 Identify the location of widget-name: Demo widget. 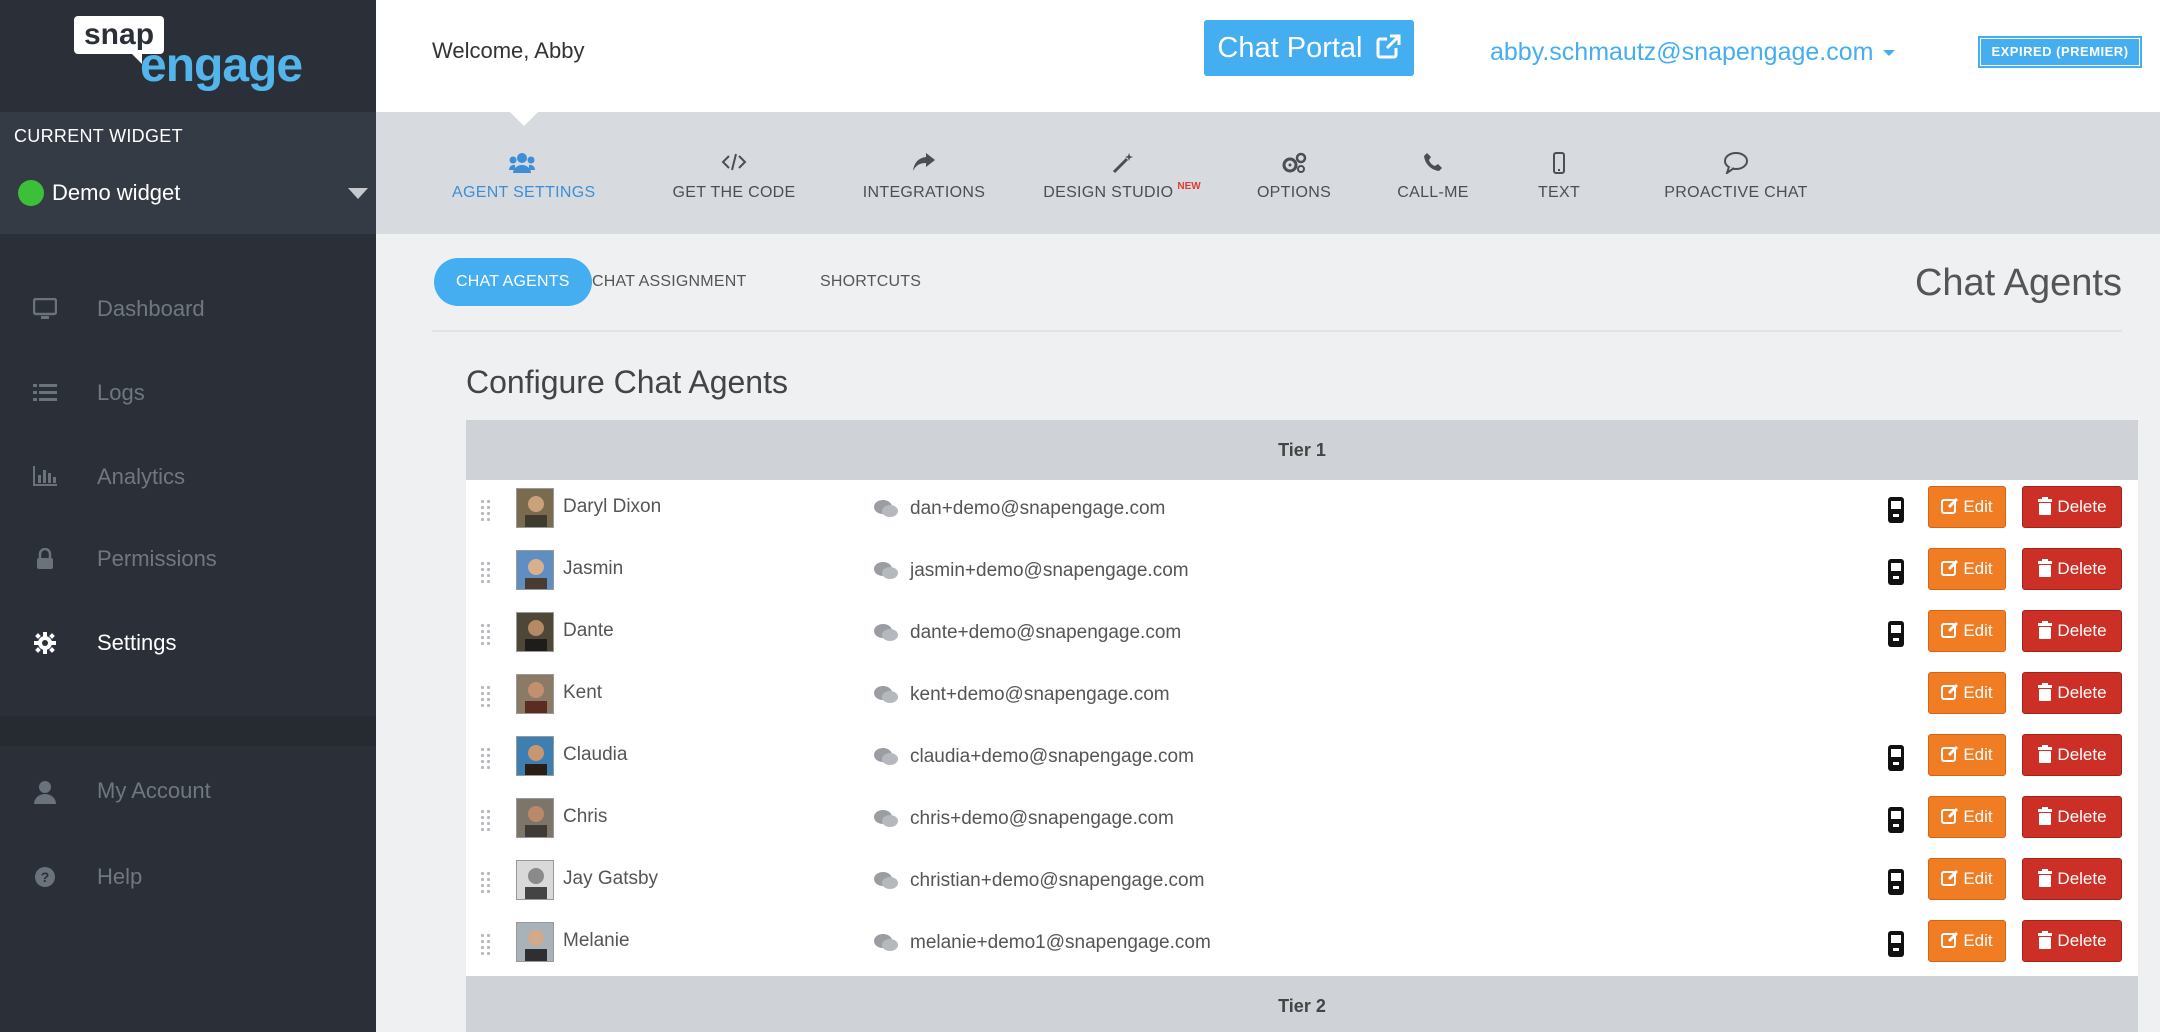
(116, 192).